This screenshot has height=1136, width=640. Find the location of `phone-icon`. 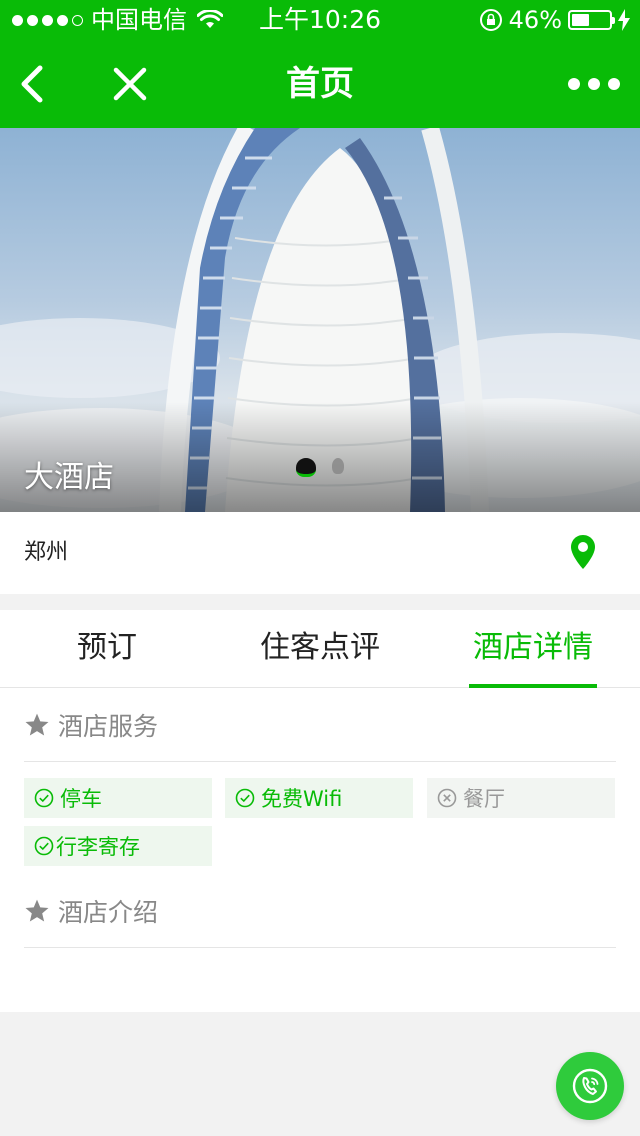

phone-icon is located at coordinates (590, 1086).